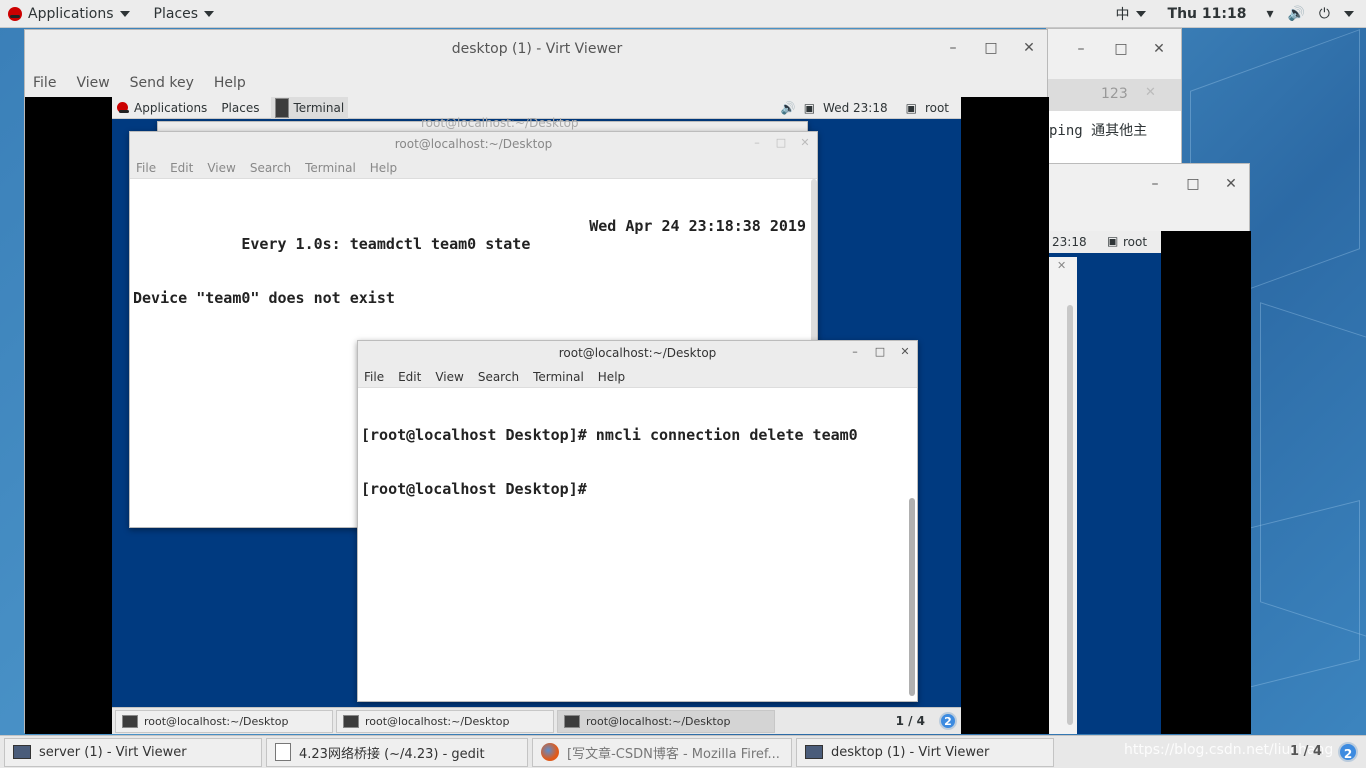 The image size is (1366, 768). Describe the element at coordinates (809, 108) in the screenshot. I see `network-icon: ▣` at that location.